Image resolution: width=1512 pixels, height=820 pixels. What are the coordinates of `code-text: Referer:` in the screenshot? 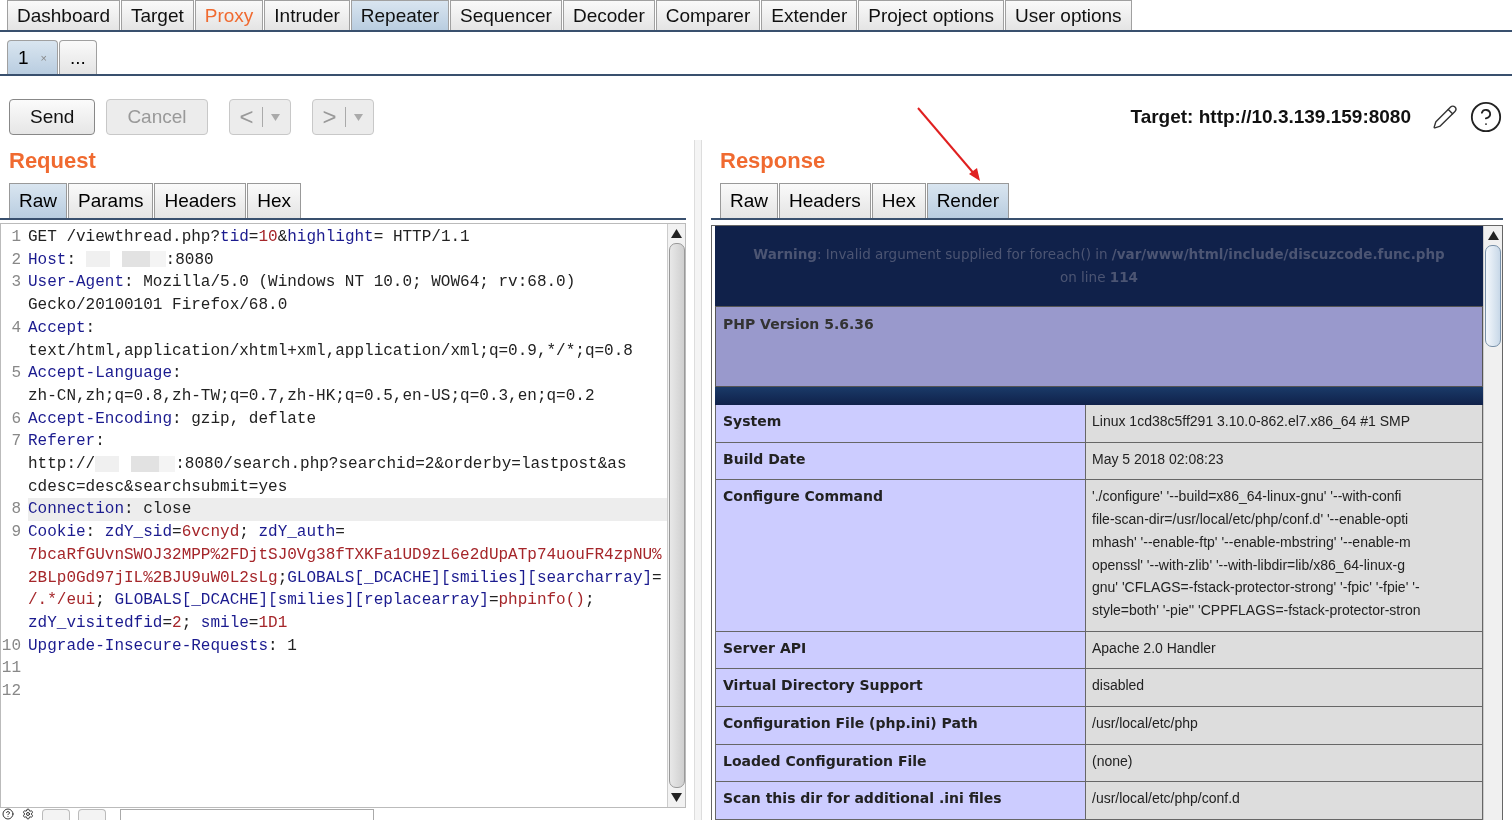 It's located at (67, 442).